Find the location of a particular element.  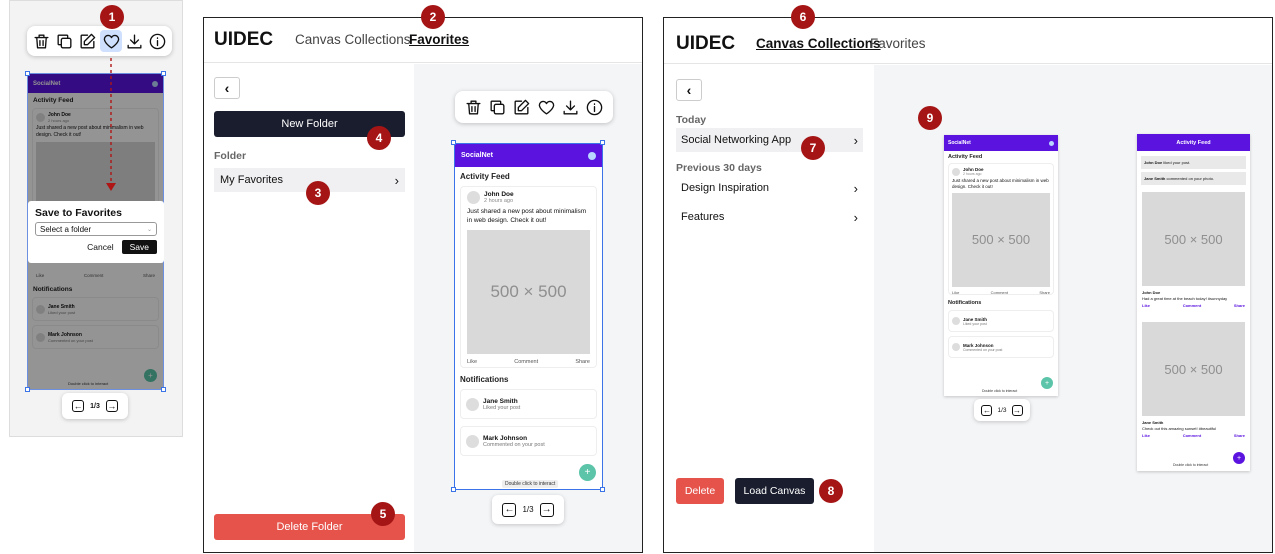

collection-item-social-networking-app: Social Networking App › is located at coordinates (769, 140).